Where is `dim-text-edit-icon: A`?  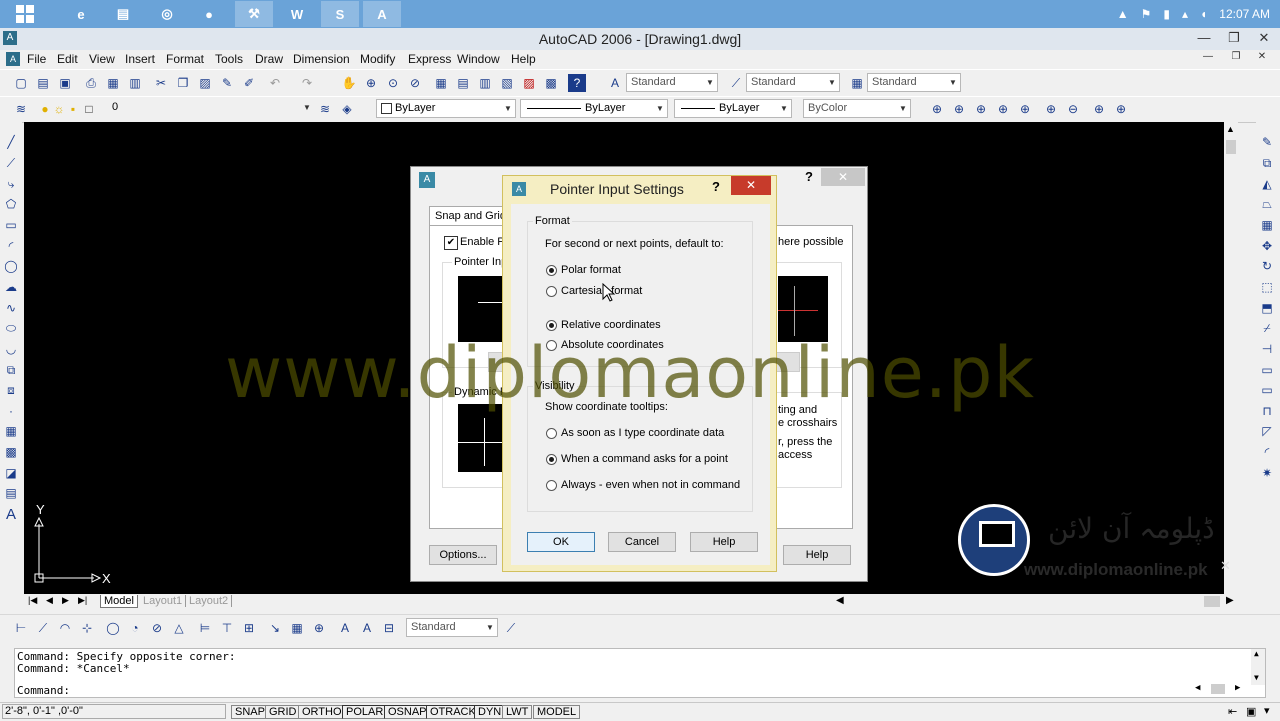
dim-text-edit-icon: A is located at coordinates (367, 628).